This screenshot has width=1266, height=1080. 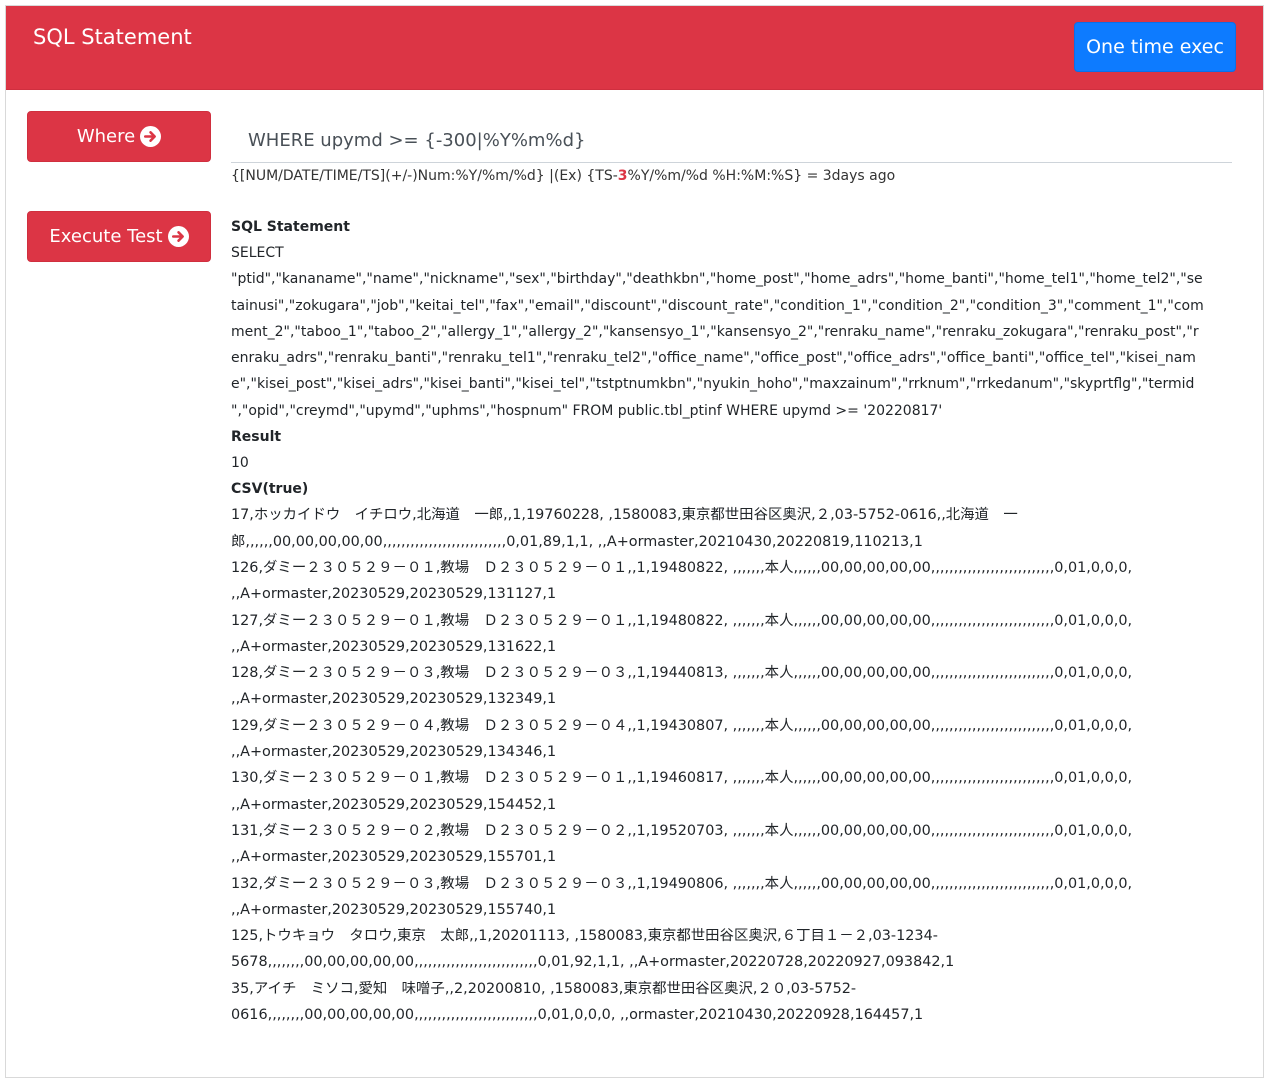 What do you see at coordinates (634, 48) in the screenshot?
I see `card-header: SQL Statement One time exec` at bounding box center [634, 48].